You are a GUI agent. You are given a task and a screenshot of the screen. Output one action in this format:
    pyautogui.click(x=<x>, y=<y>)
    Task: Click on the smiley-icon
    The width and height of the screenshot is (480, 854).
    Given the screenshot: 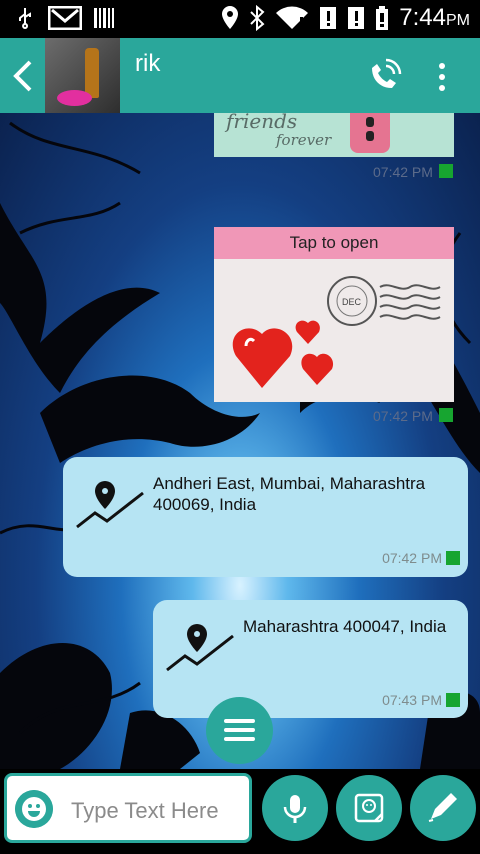 What is the action you would take?
    pyautogui.click(x=34, y=809)
    